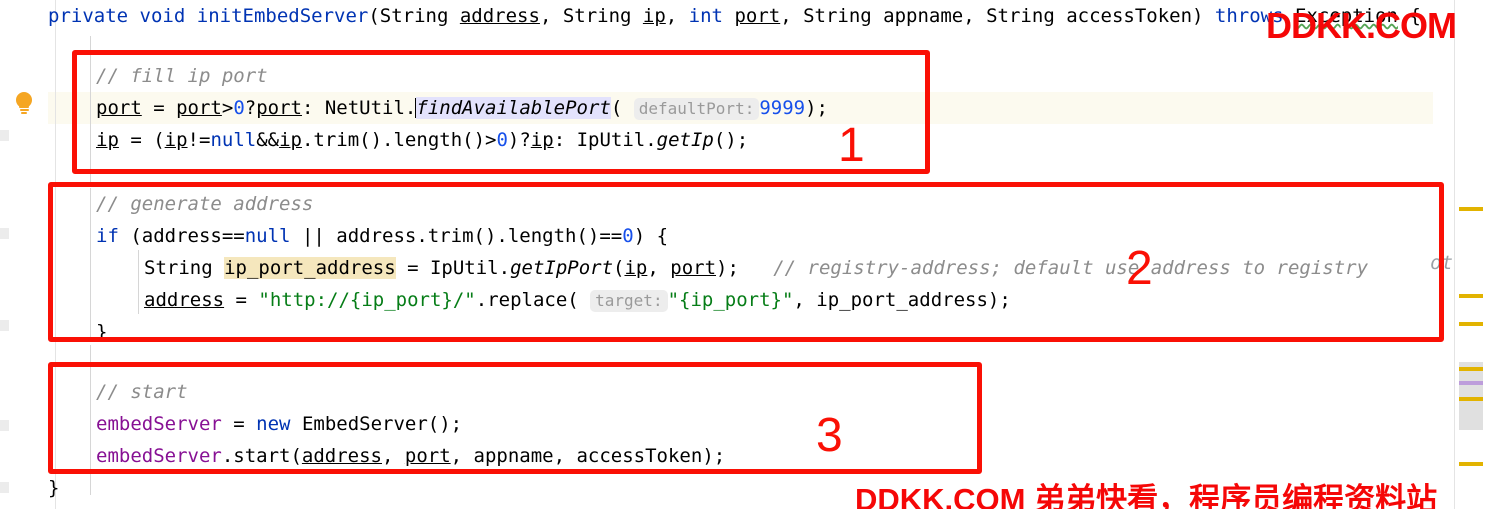 Image resolution: width=1487 pixels, height=509 pixels. What do you see at coordinates (1471, 383) in the screenshot?
I see `occurrence-mark` at bounding box center [1471, 383].